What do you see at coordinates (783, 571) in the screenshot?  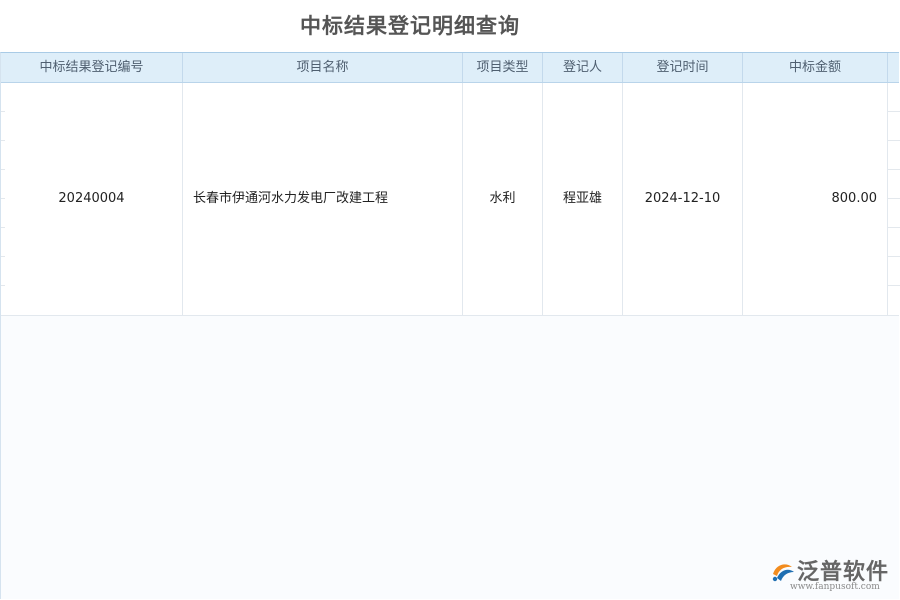 I see `fanpu-logo-icon` at bounding box center [783, 571].